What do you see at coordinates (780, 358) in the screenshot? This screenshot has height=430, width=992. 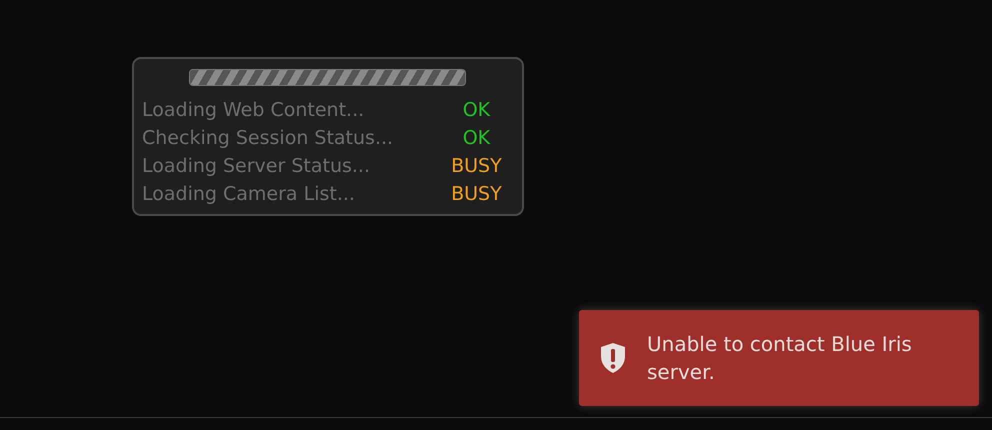 I see `error-message: Unable to contact Blue Iris server.` at bounding box center [780, 358].